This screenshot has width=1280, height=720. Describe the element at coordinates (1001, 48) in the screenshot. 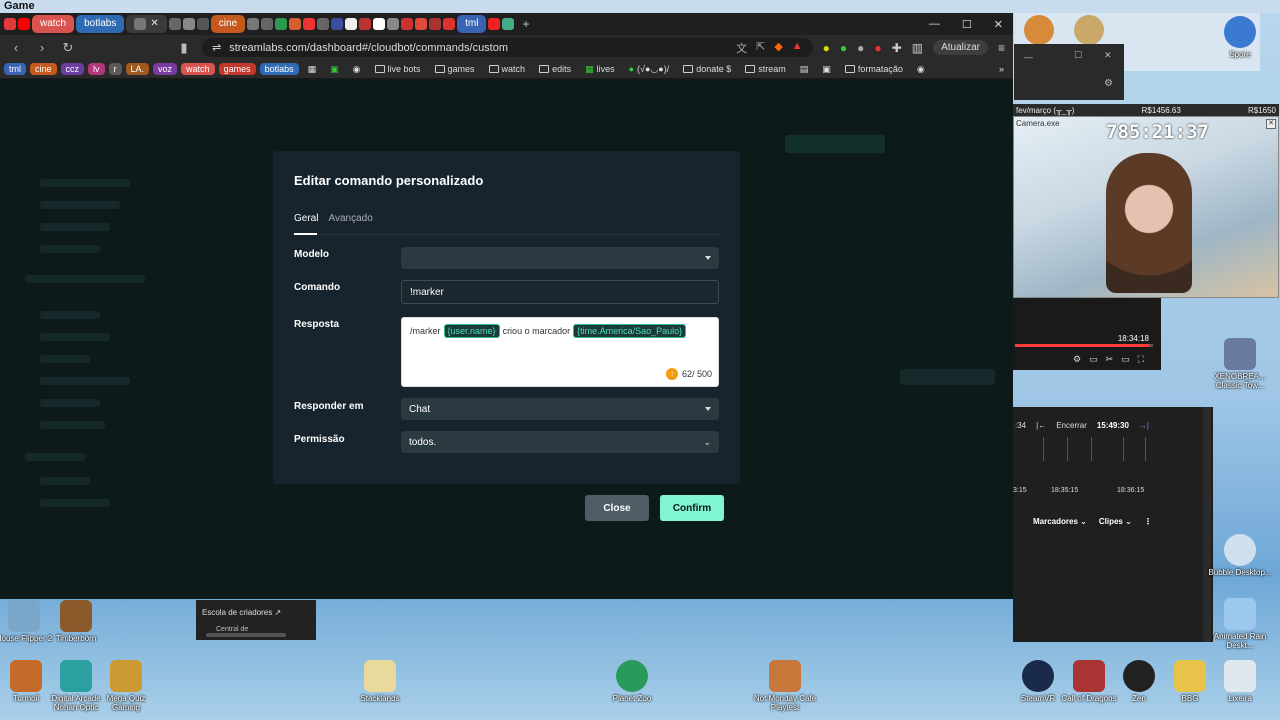

I see `menu-icon: ≡` at that location.